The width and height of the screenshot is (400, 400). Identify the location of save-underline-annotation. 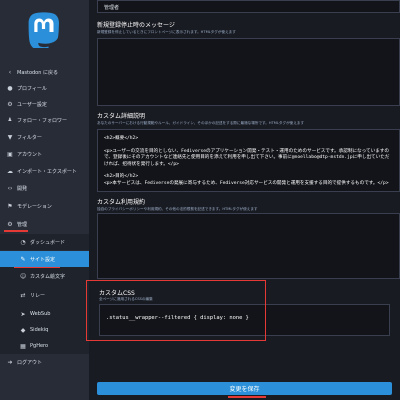
(247, 397).